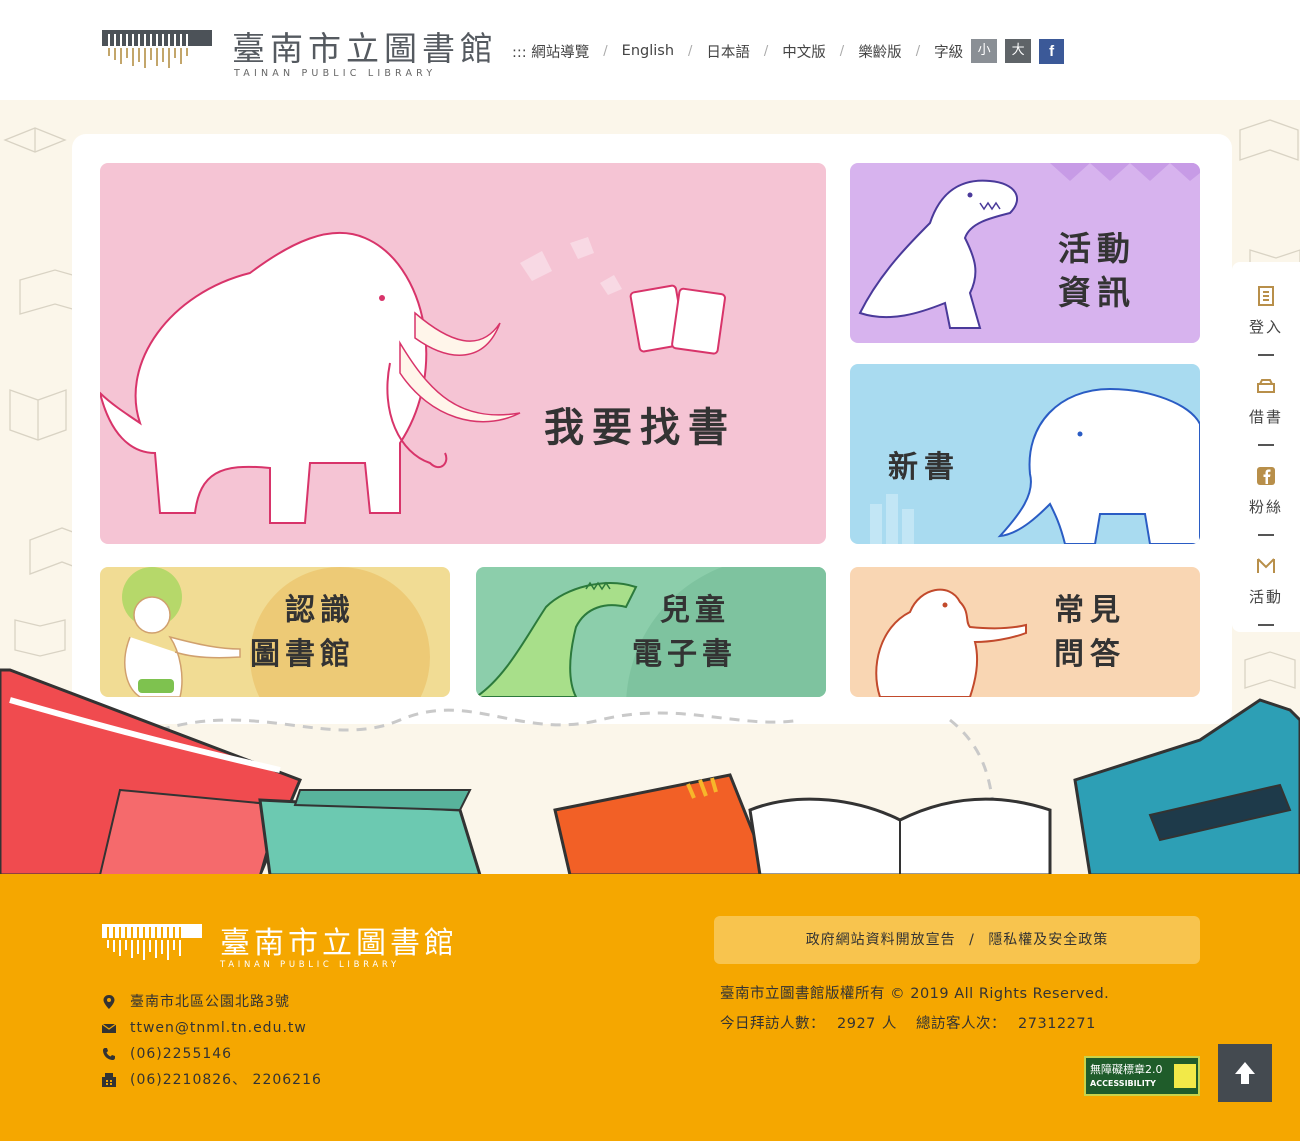 This screenshot has width=1300, height=1141. What do you see at coordinates (152, 942) in the screenshot?
I see `footer-logo-mark-icon` at bounding box center [152, 942].